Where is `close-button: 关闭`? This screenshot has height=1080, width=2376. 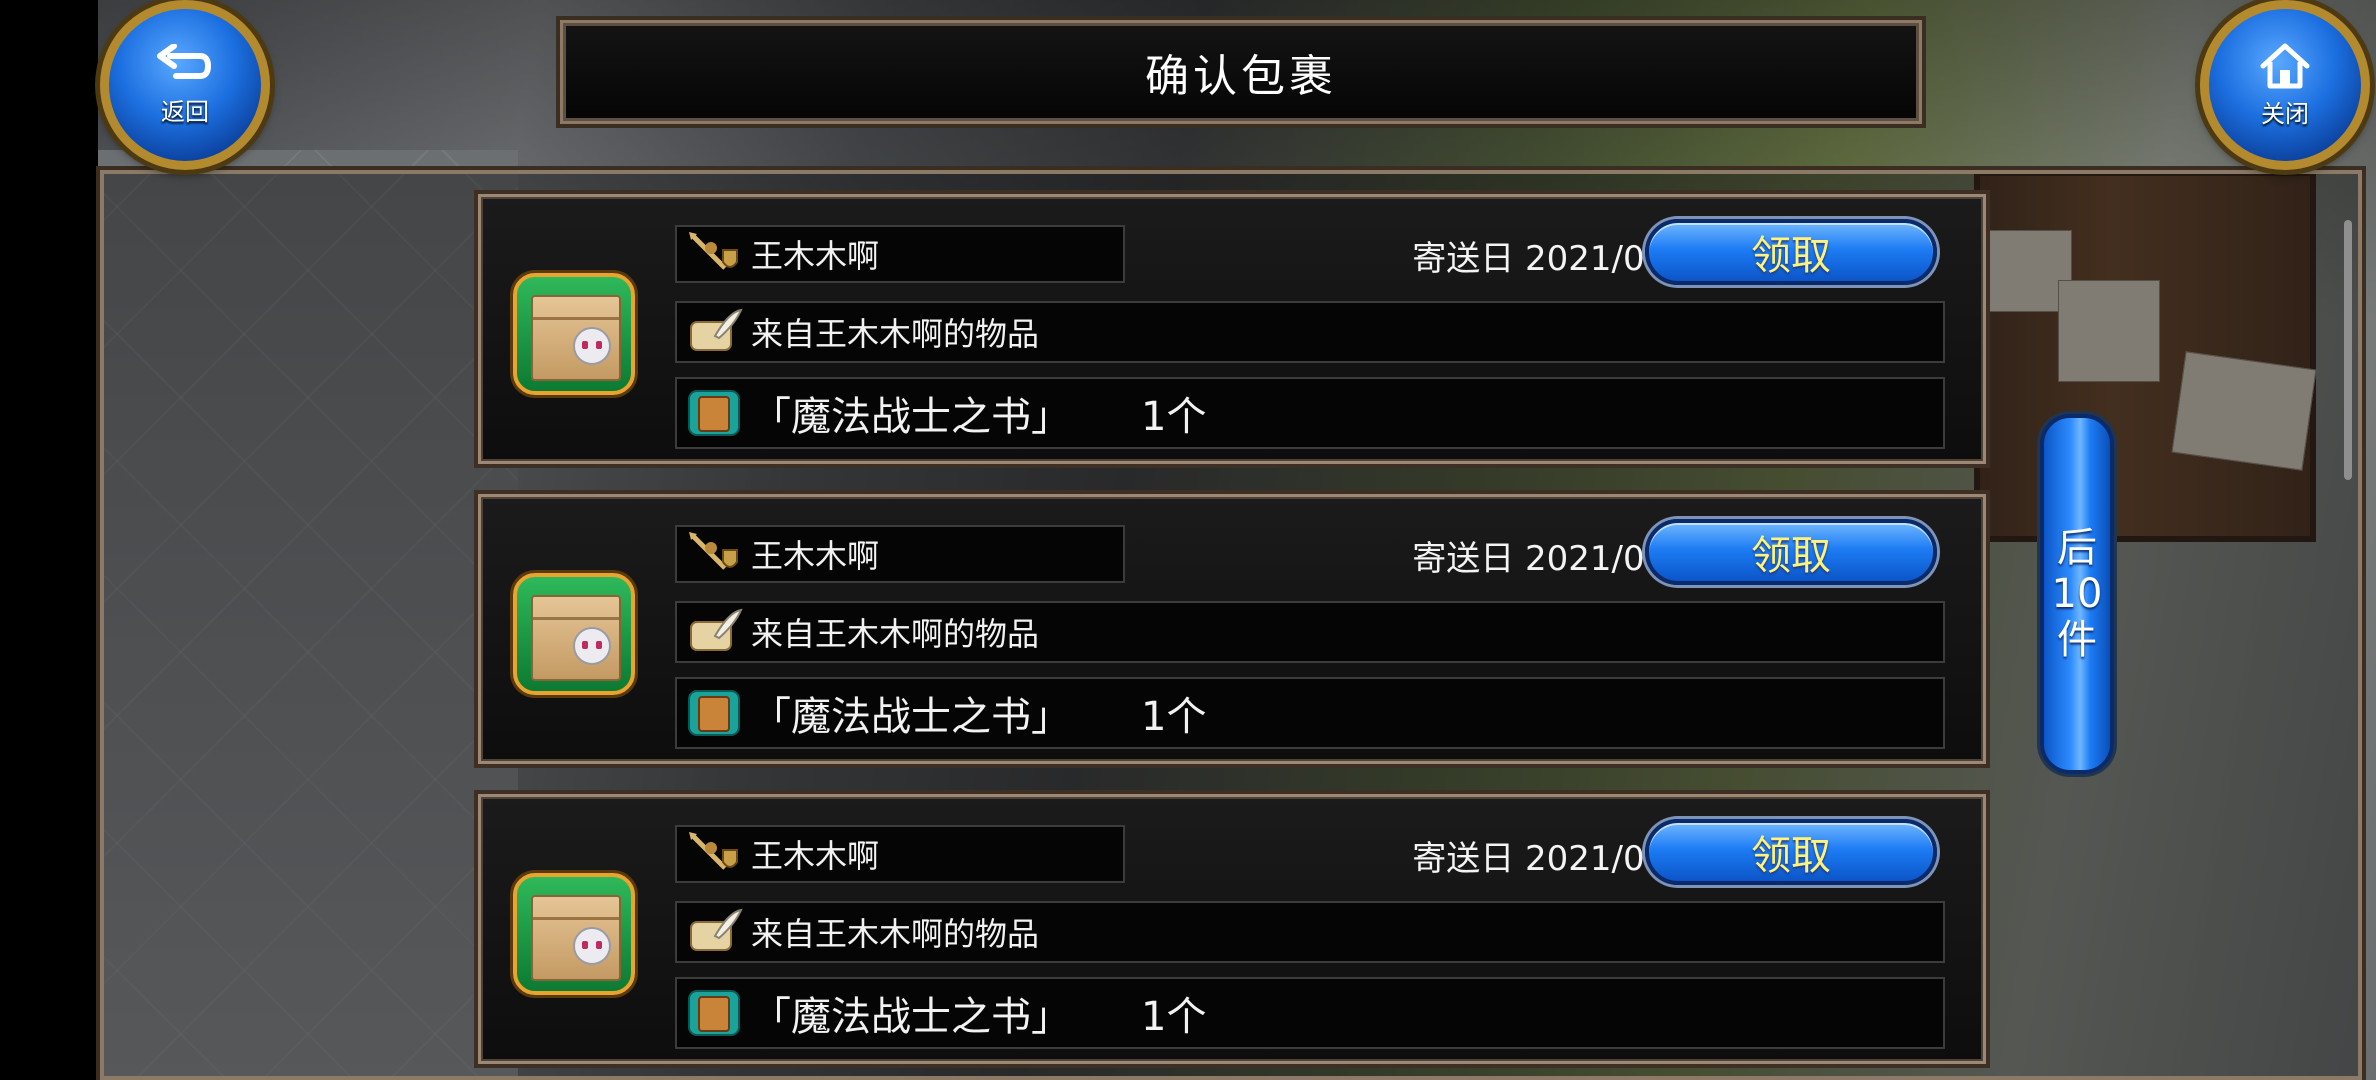
close-button: 关闭 is located at coordinates (2285, 85).